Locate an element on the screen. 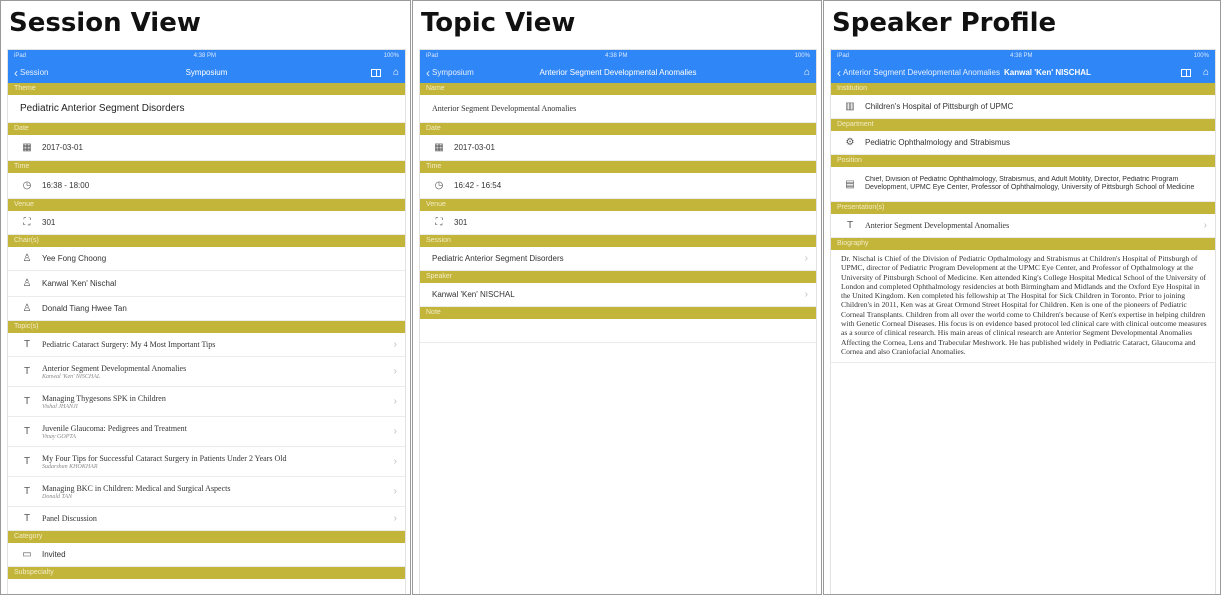 The width and height of the screenshot is (1221, 595). time-row: ◷ 16:38 - 18:00 is located at coordinates (206, 186).